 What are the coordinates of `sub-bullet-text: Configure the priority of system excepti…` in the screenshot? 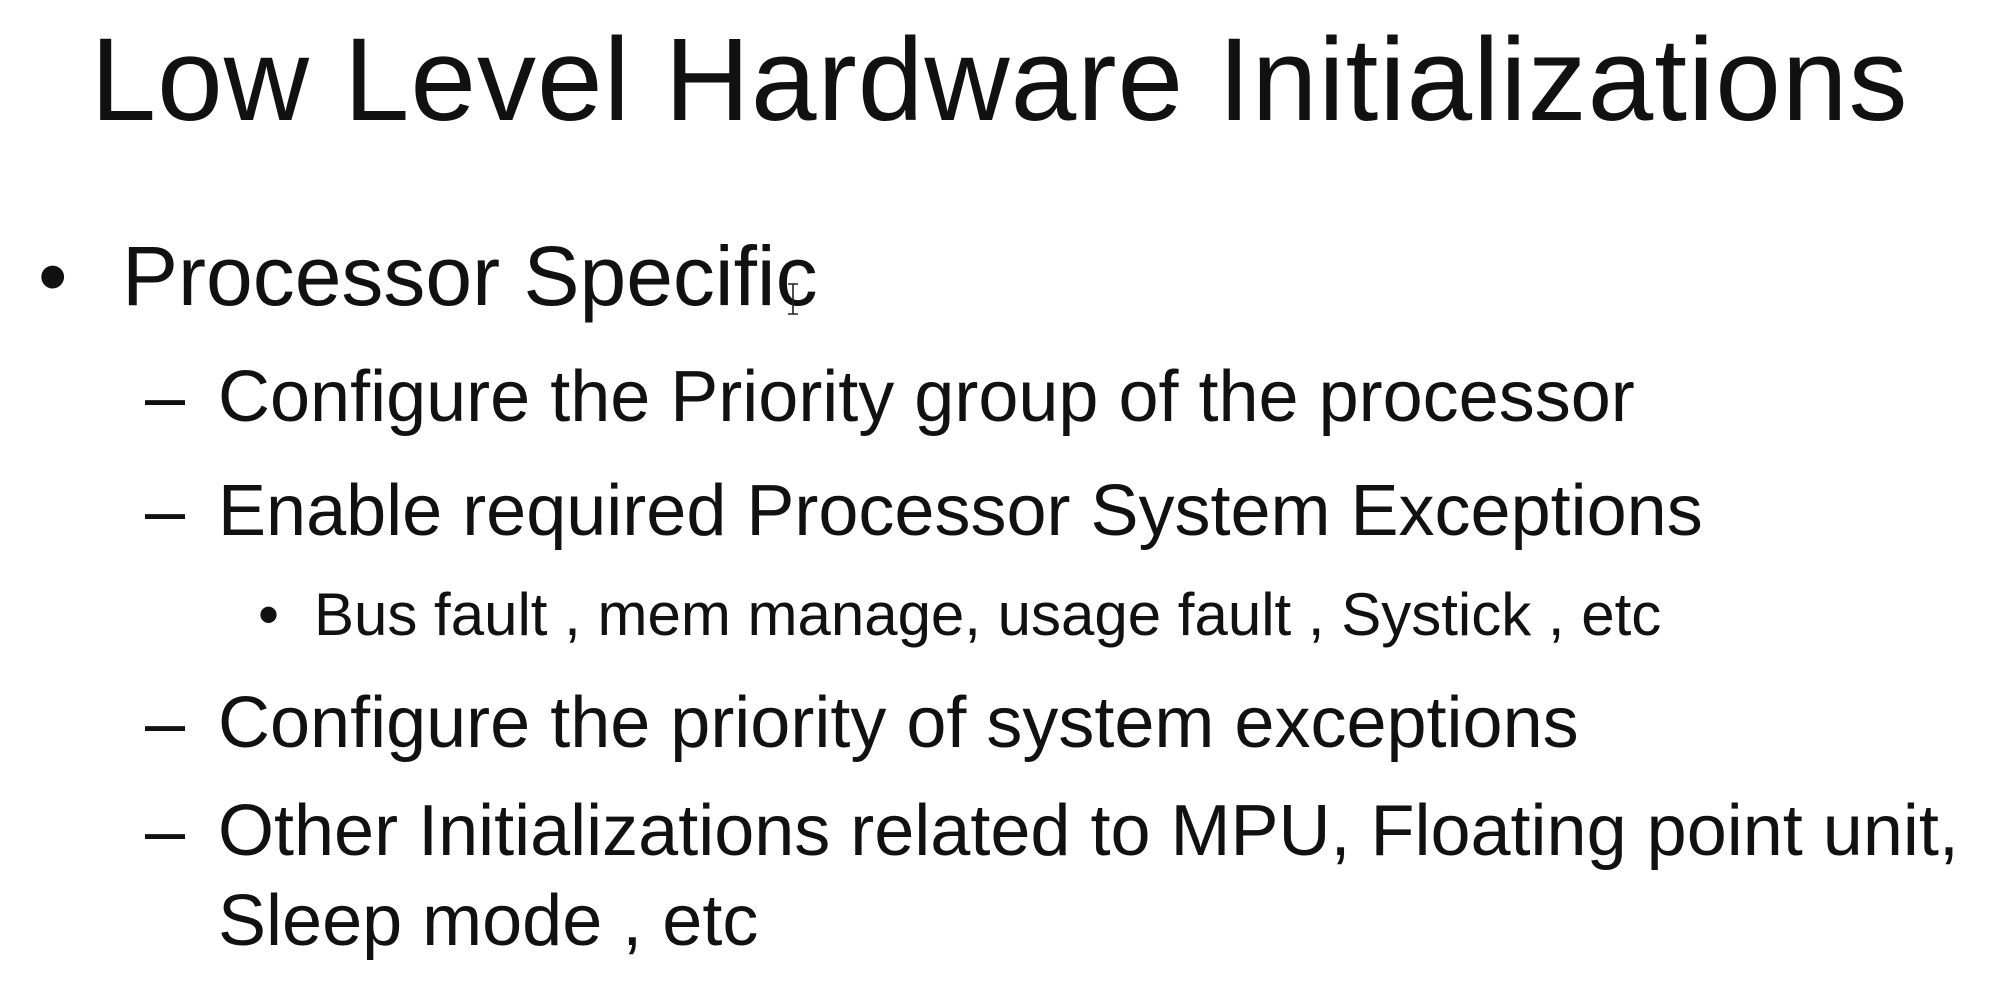 It's located at (898, 723).